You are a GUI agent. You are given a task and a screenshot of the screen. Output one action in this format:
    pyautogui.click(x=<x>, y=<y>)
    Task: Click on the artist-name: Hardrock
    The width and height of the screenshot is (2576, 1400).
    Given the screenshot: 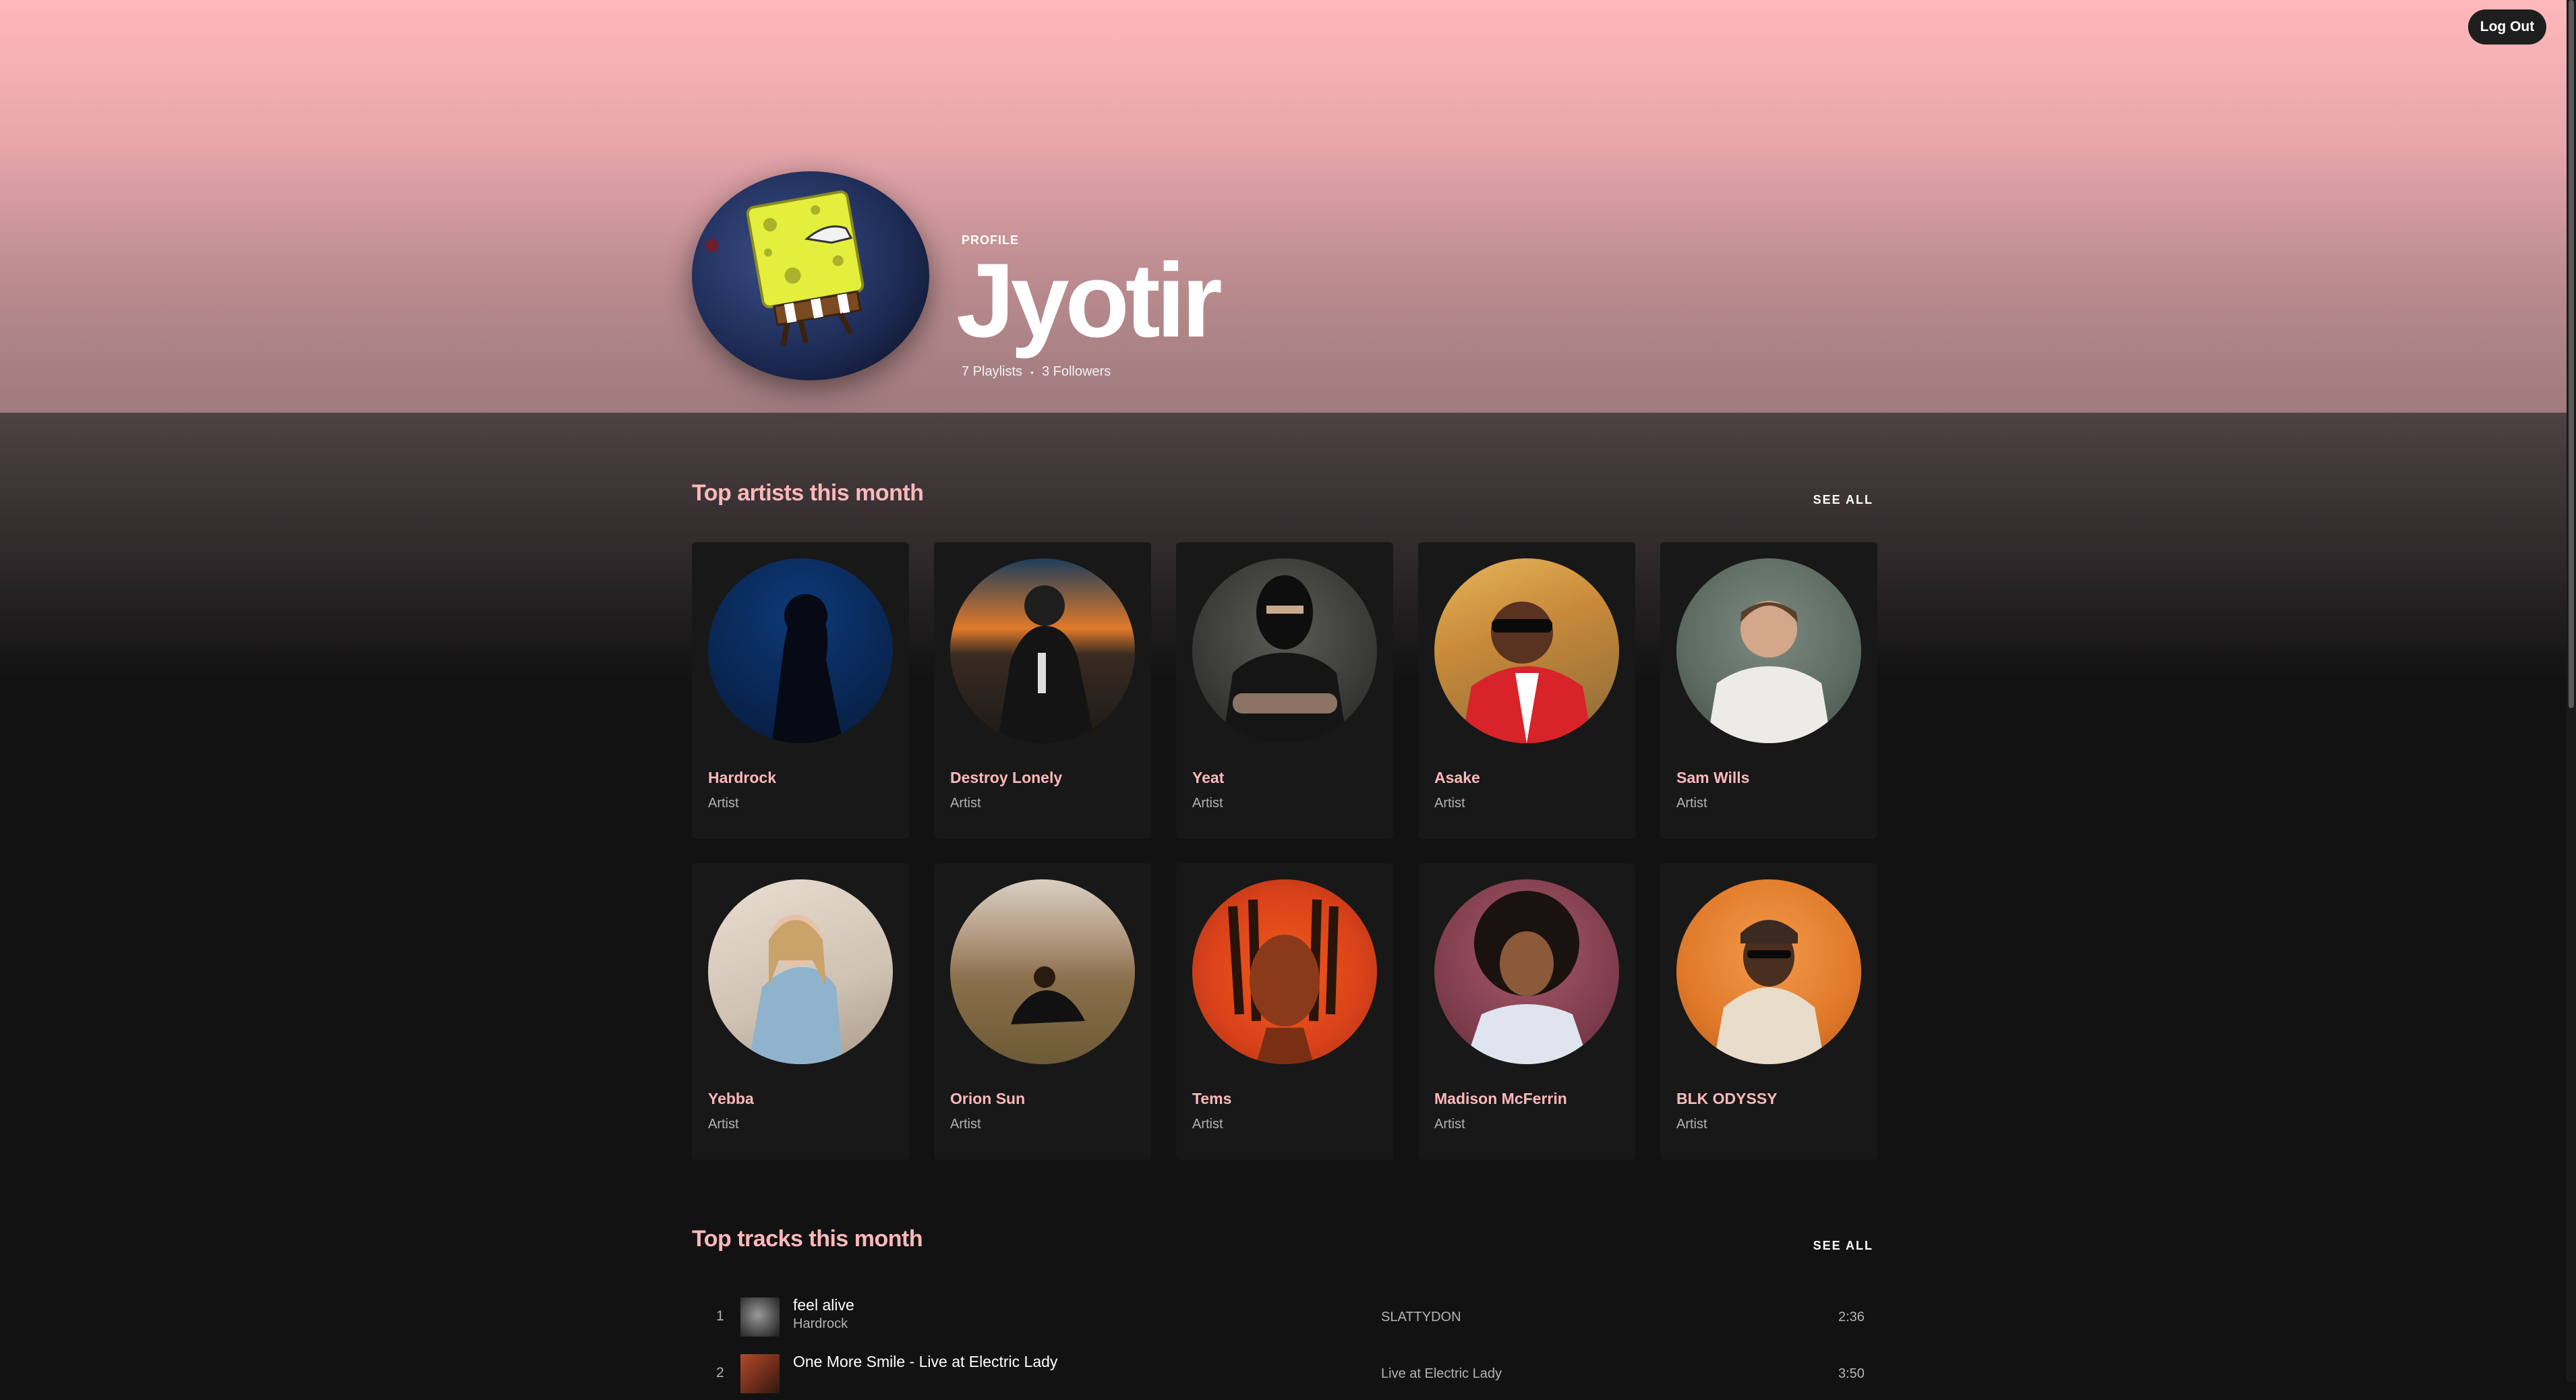 What is the action you would take?
    pyautogui.click(x=742, y=778)
    